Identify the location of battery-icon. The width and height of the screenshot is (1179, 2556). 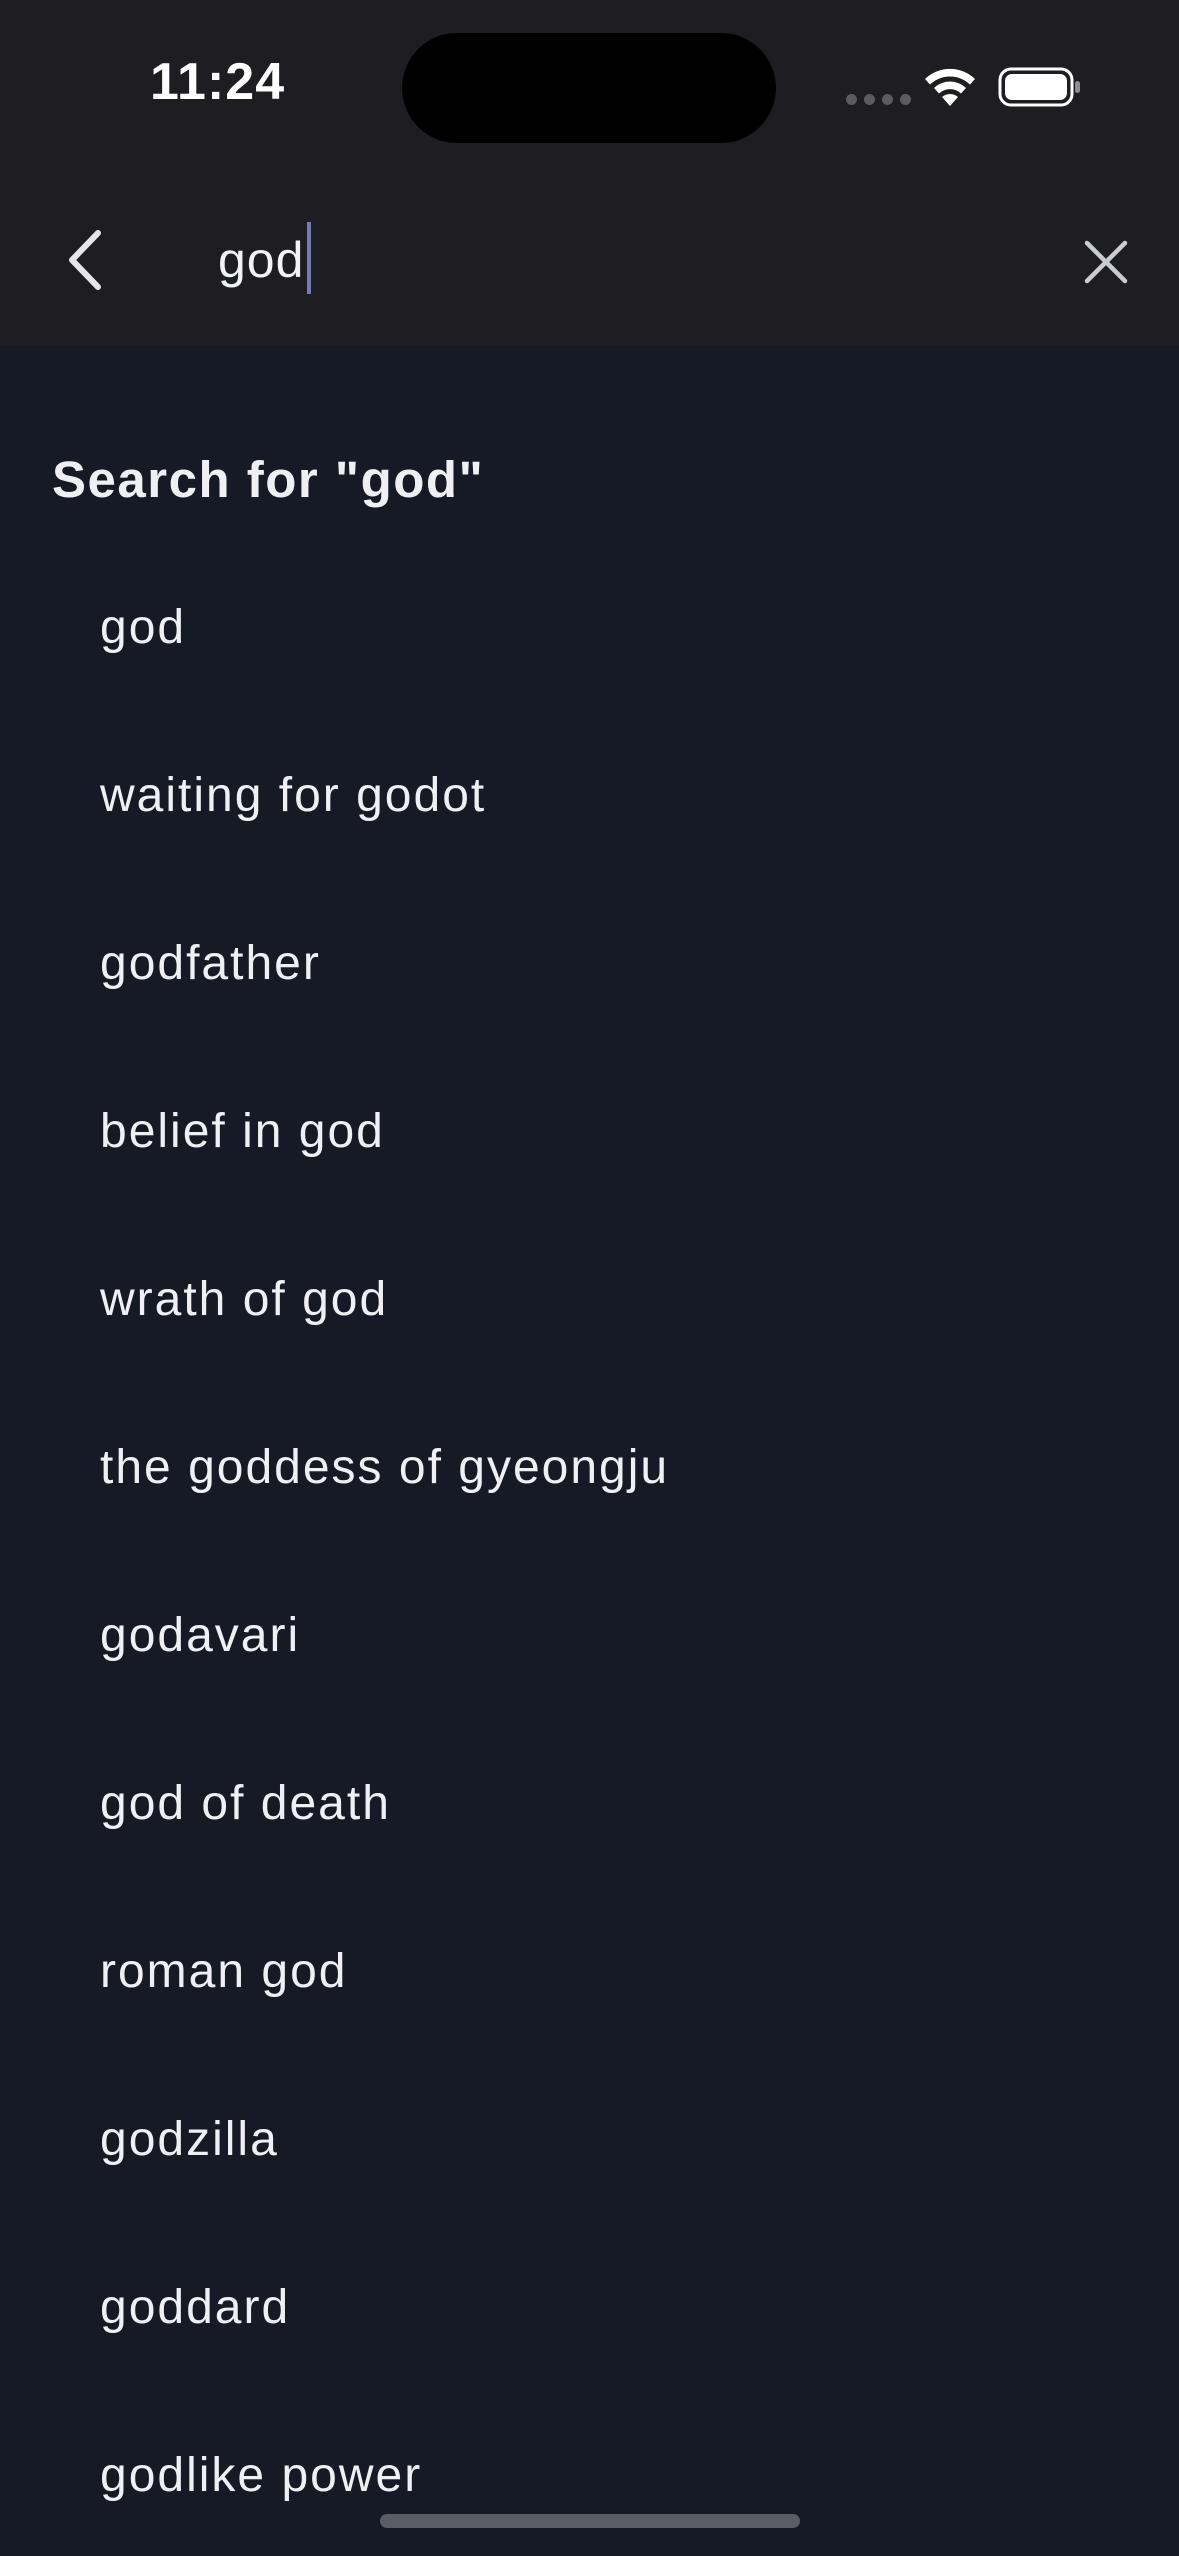
(1039, 87).